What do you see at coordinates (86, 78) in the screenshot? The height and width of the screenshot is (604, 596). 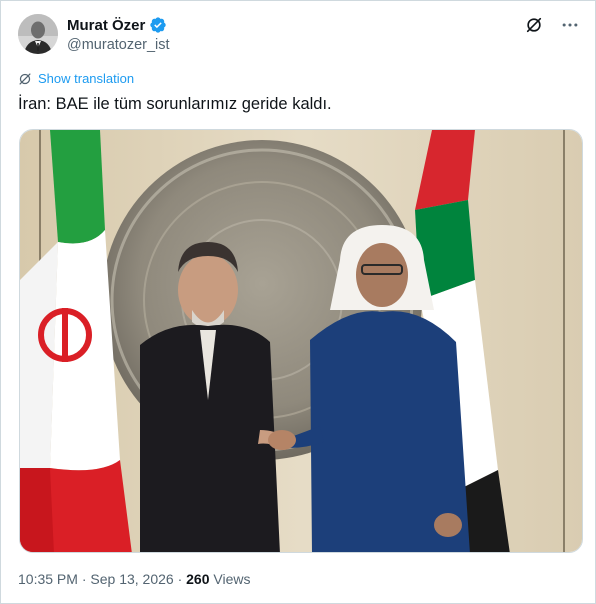 I see `show-translation-label: Show translation` at bounding box center [86, 78].